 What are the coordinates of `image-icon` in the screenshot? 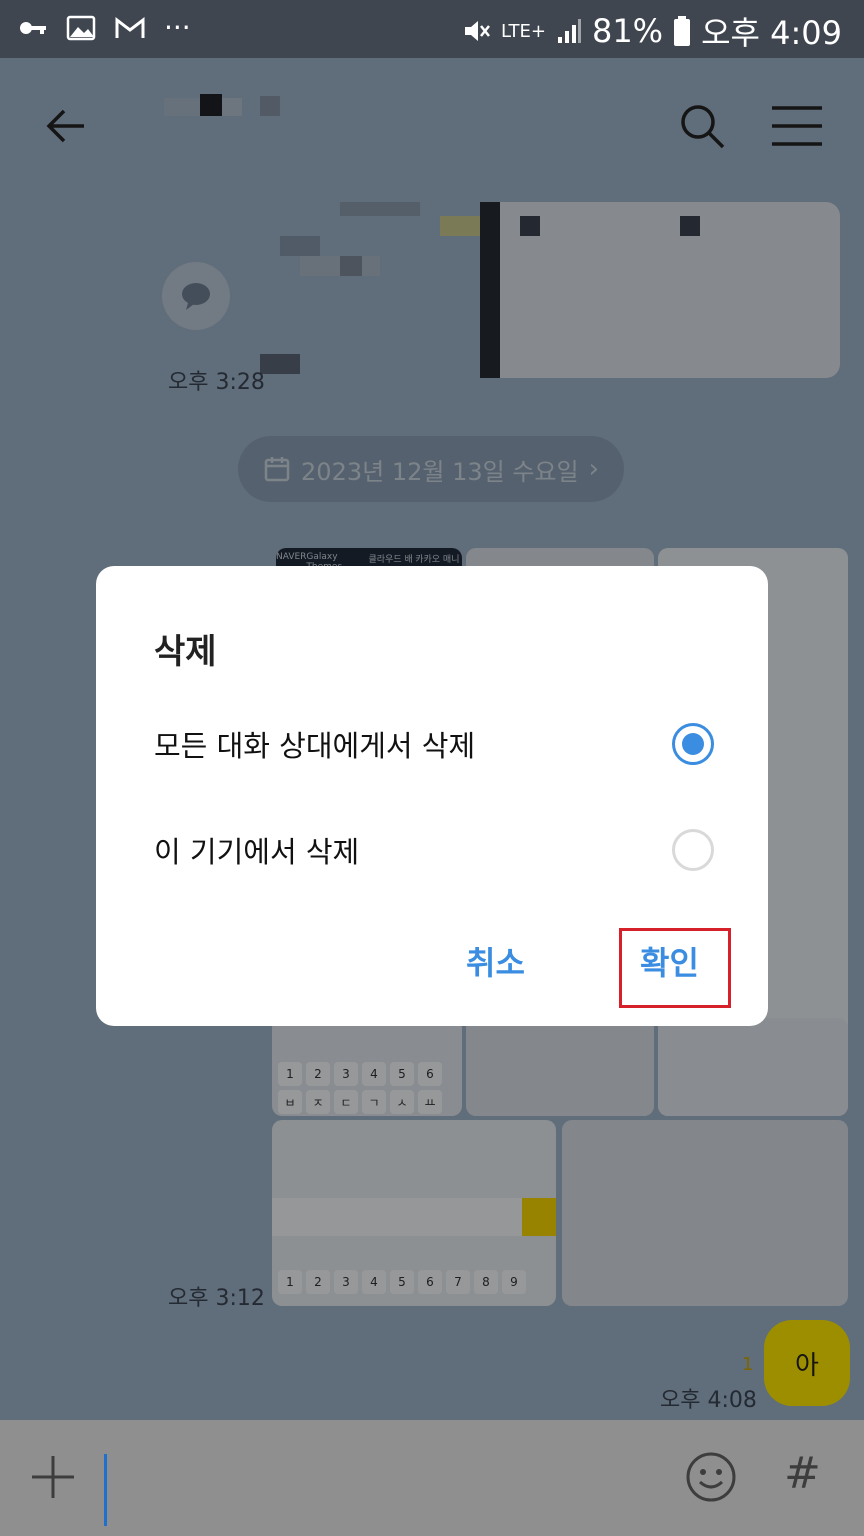 It's located at (81, 28).